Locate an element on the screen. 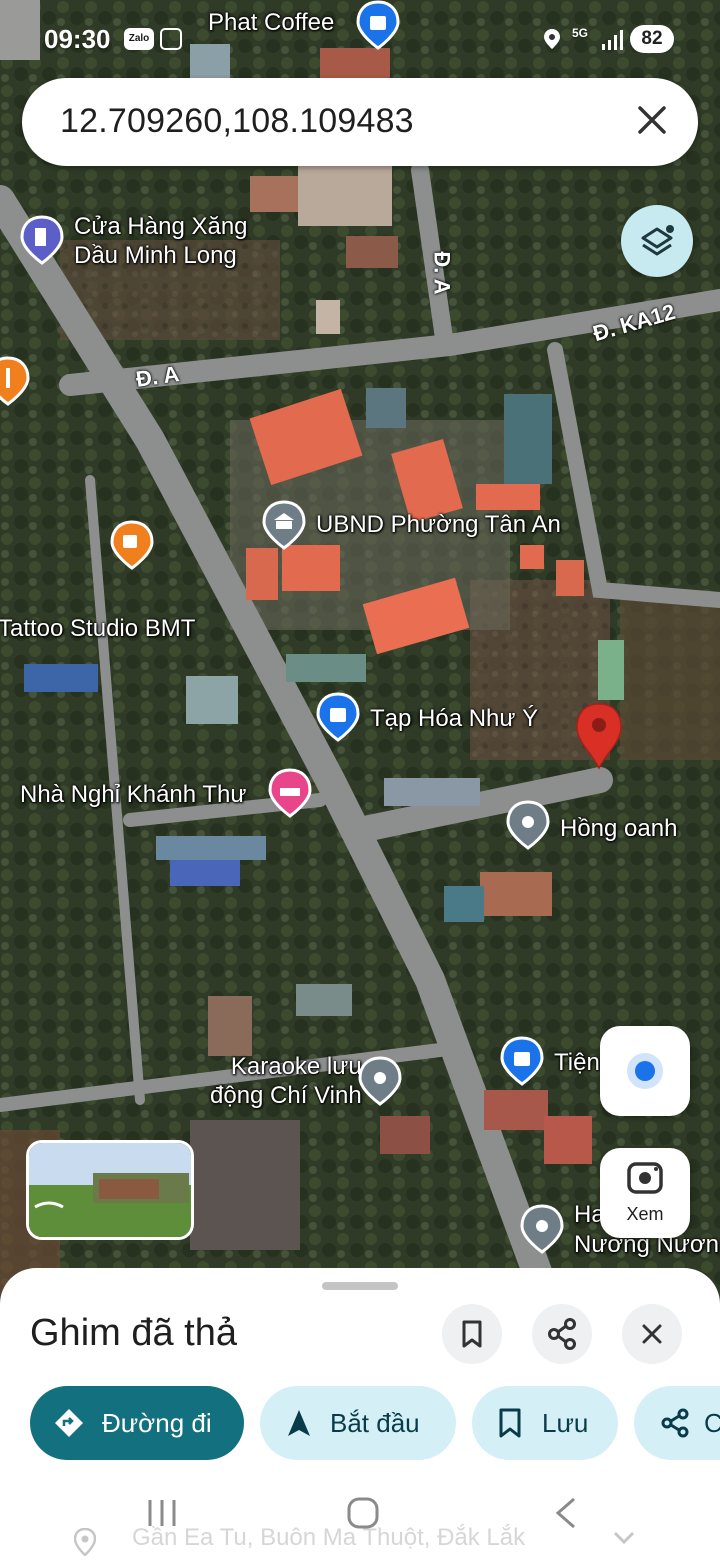  coffee-cup-icon is located at coordinates (132, 546).